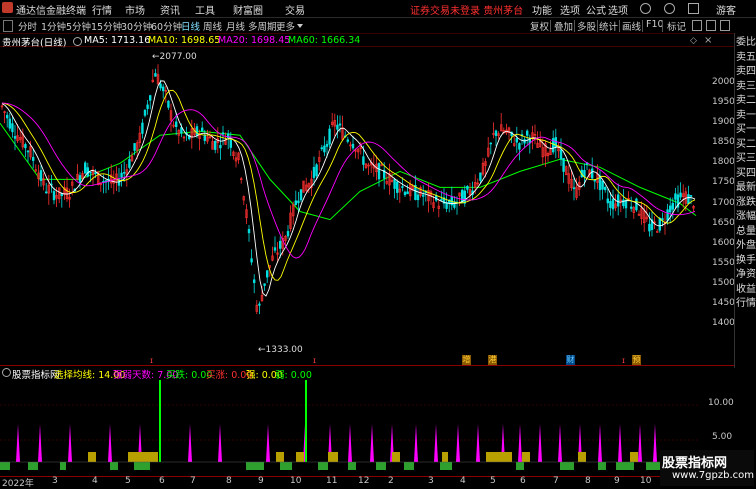 The width and height of the screenshot is (756, 489). What do you see at coordinates (746, 129) in the screenshot?
I see `quote-field-label: 买一` at bounding box center [746, 129].